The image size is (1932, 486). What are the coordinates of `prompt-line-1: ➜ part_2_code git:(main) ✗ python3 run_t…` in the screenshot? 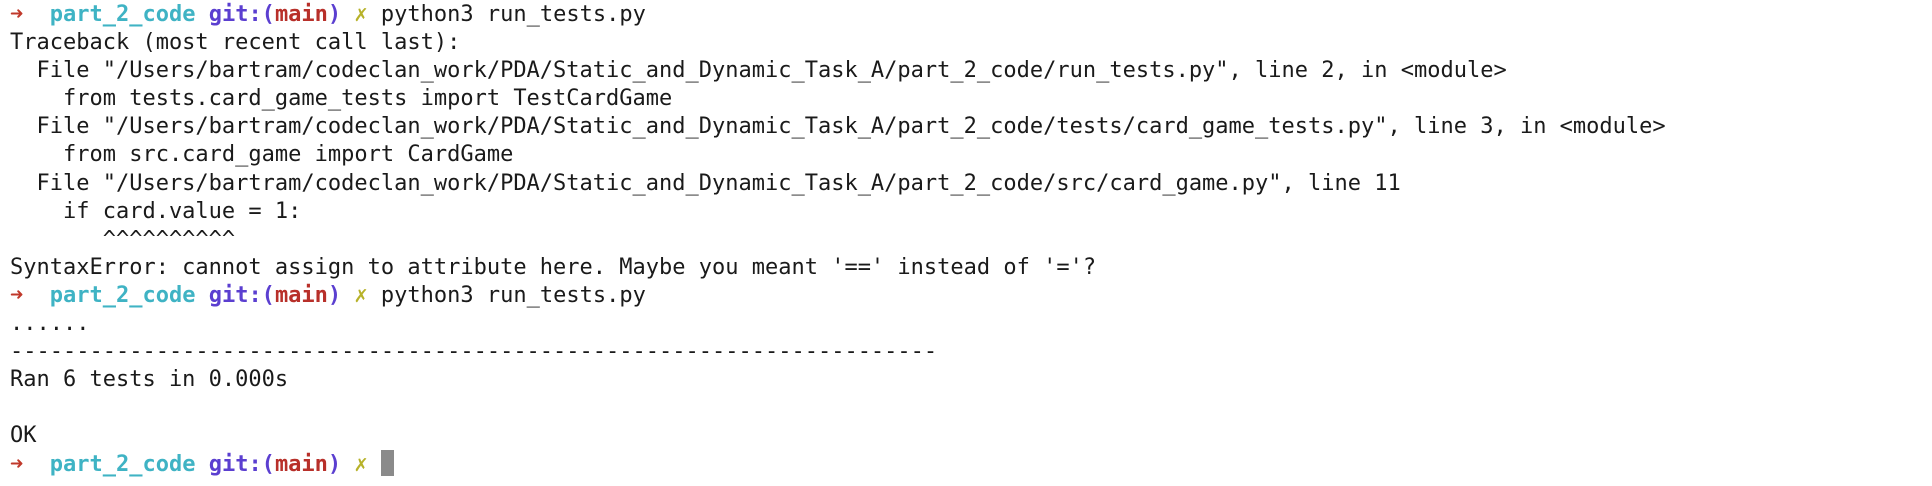 It's located at (971, 15).